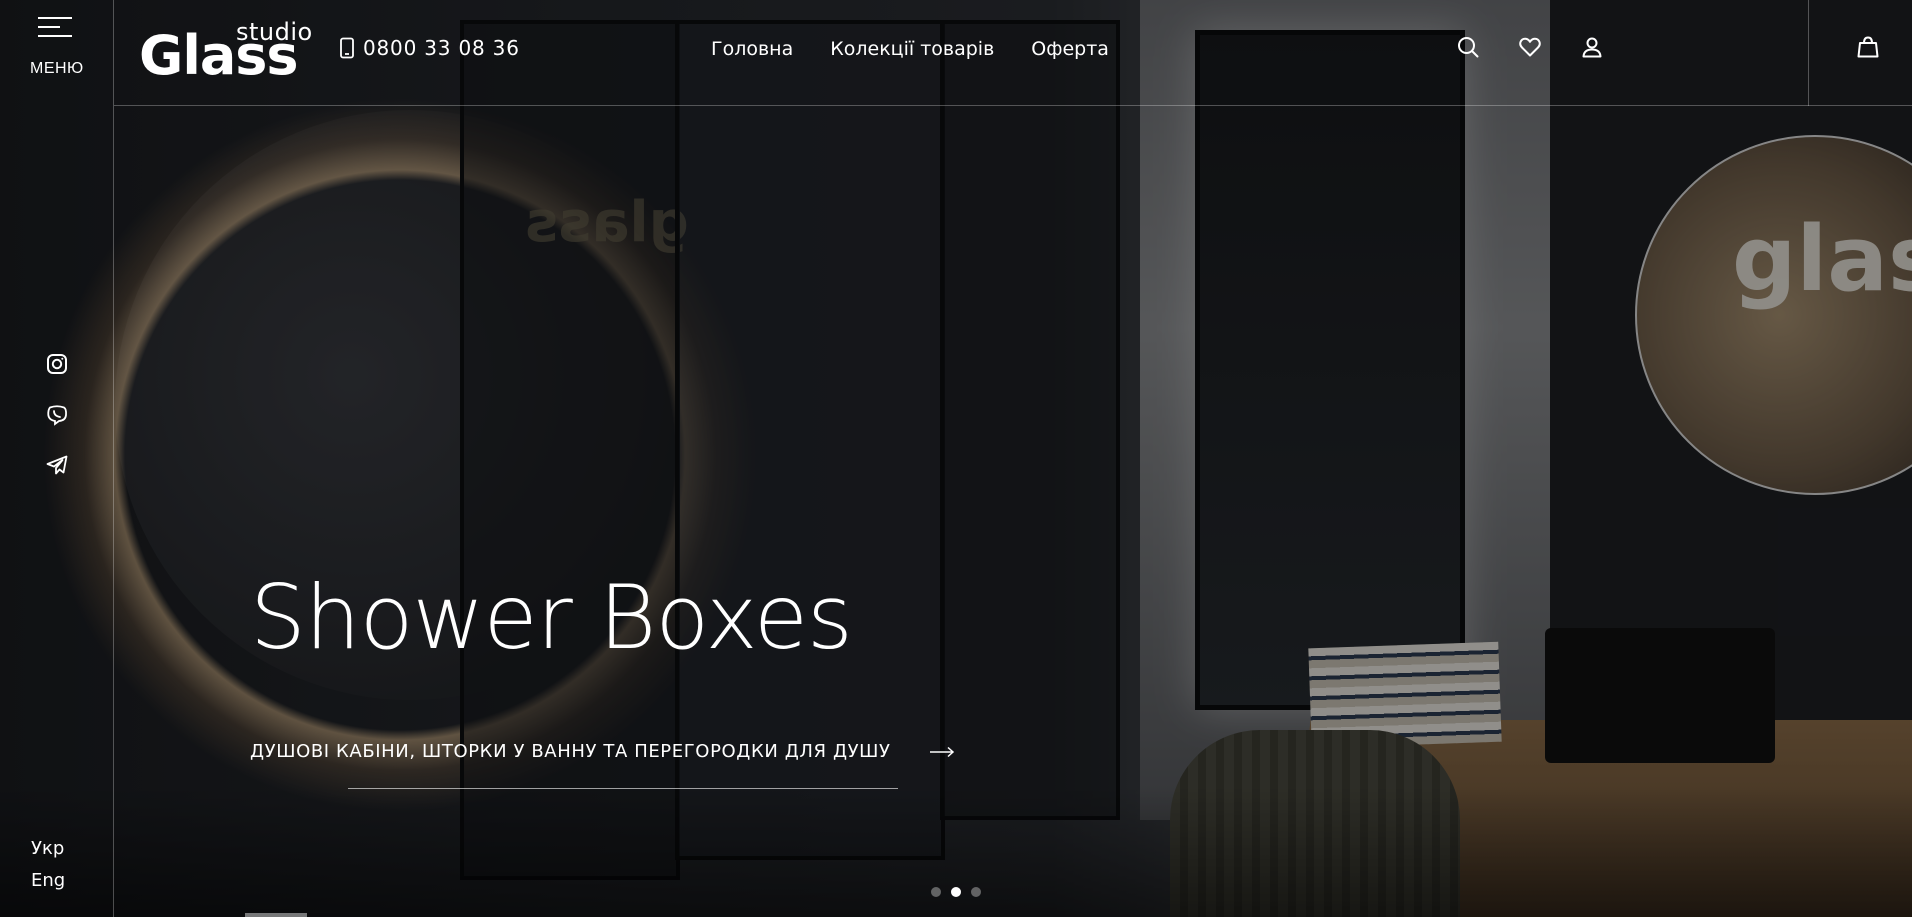 Image resolution: width=1912 pixels, height=917 pixels. I want to click on phone-number: 0800 33 08 36, so click(441, 48).